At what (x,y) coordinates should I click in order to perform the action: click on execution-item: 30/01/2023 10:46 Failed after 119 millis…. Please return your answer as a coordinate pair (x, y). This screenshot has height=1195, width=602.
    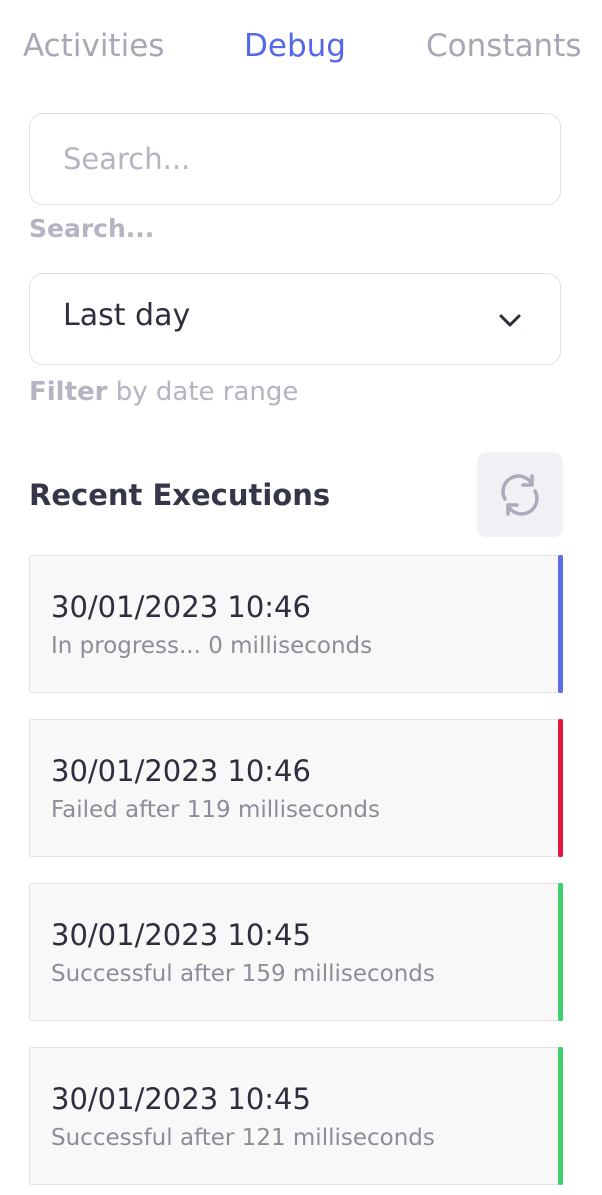
    Looking at the image, I should click on (296, 787).